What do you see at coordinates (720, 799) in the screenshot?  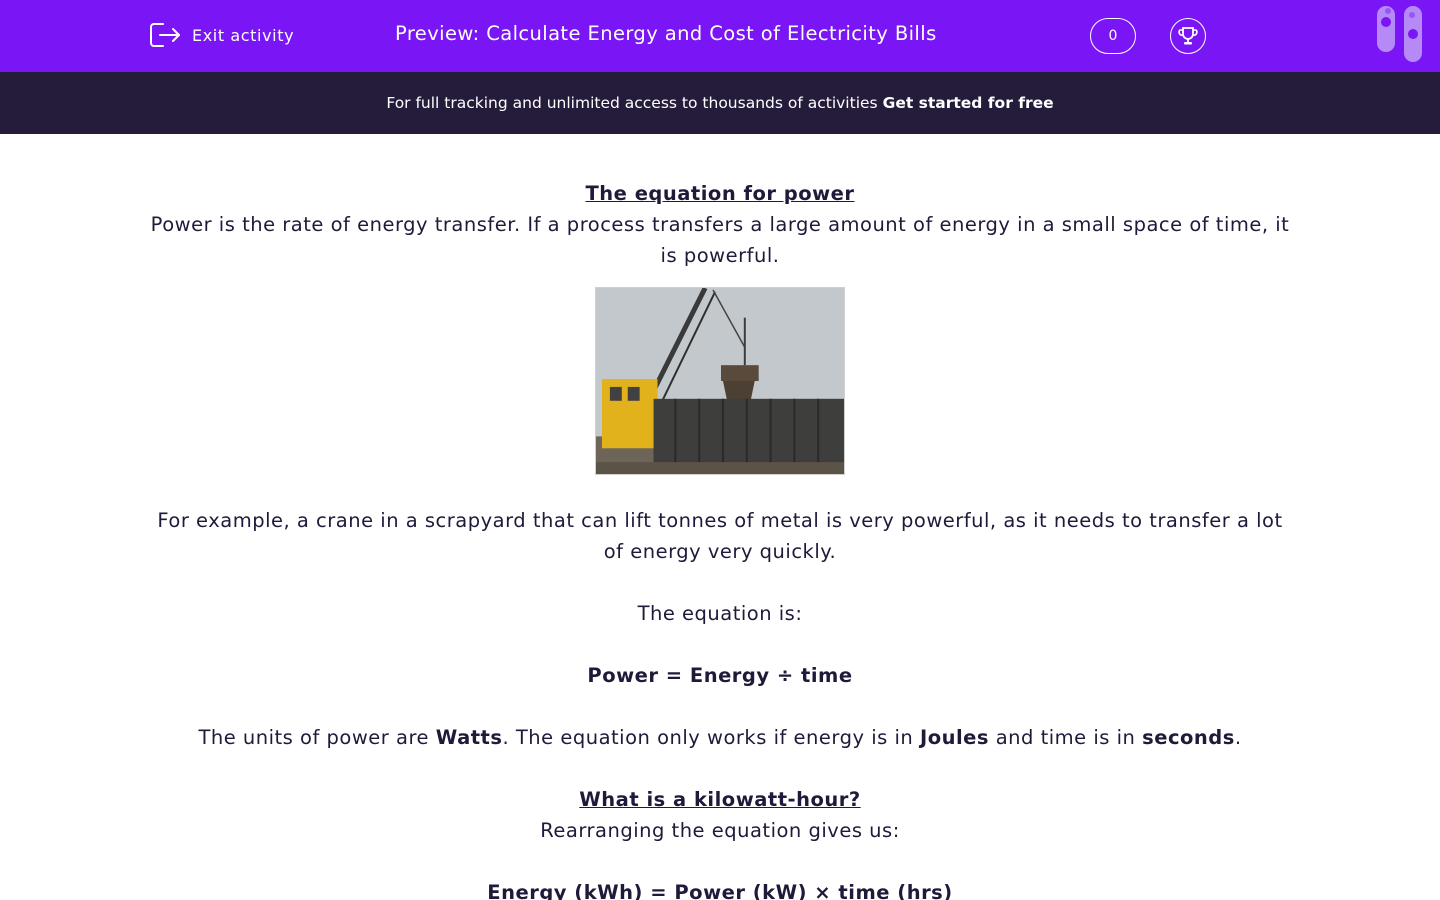 I see `section-heading-kilowatt-hour: What is a kilowatt-hour?` at bounding box center [720, 799].